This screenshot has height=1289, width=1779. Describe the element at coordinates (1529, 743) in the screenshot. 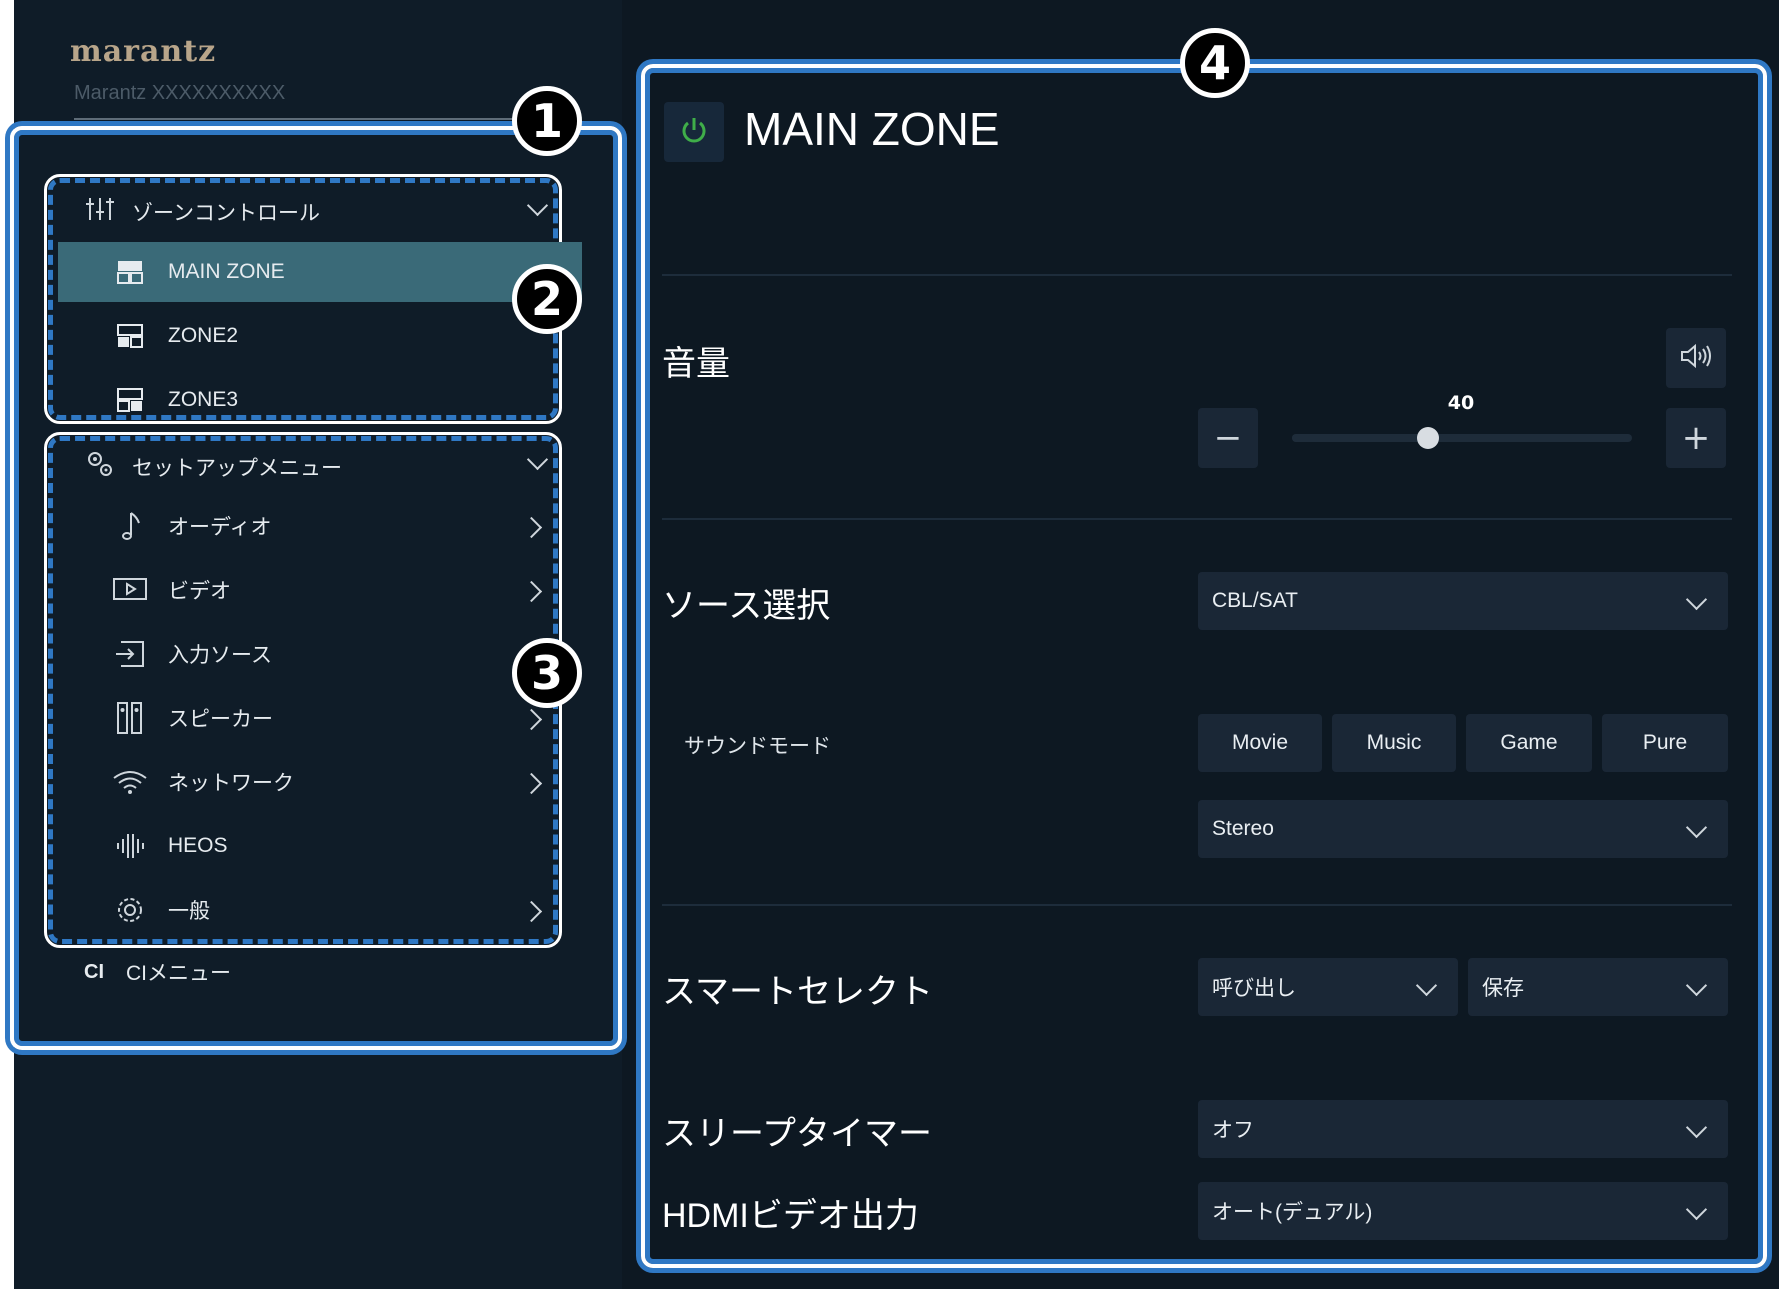

I see `sound-mode-game-button: Game` at that location.